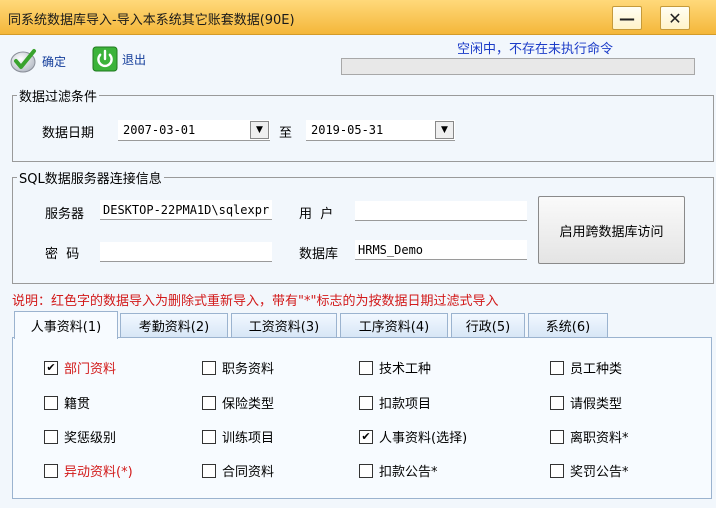 This screenshot has height=508, width=716. Describe the element at coordinates (675, 18) in the screenshot. I see `close-button: ✕` at that location.